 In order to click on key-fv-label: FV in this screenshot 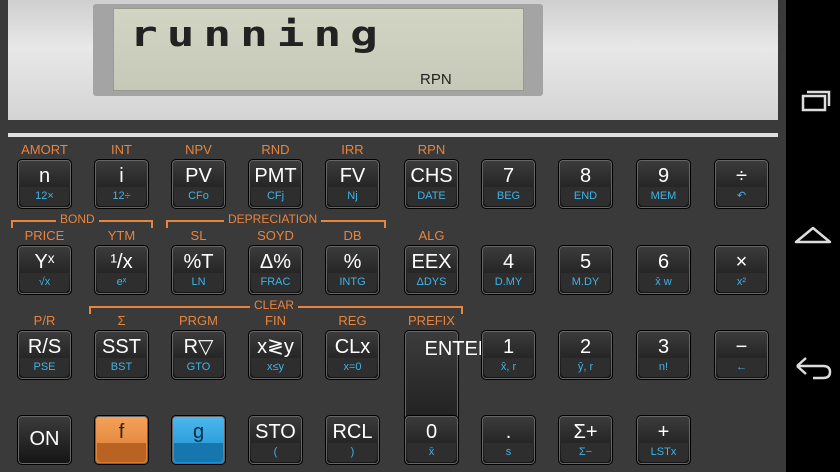, I will do `click(352, 176)`.